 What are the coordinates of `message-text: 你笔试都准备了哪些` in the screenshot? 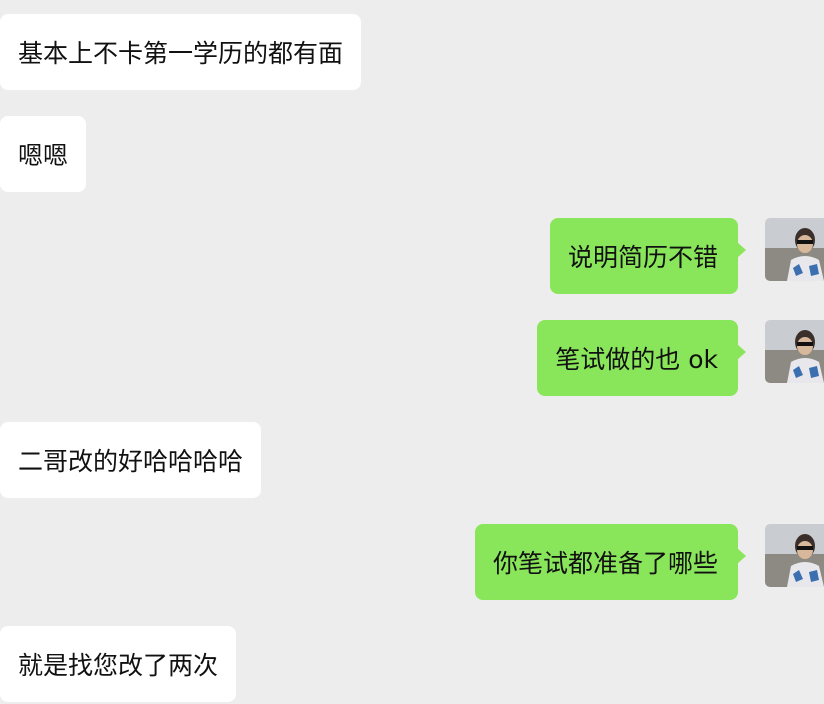 It's located at (605, 563).